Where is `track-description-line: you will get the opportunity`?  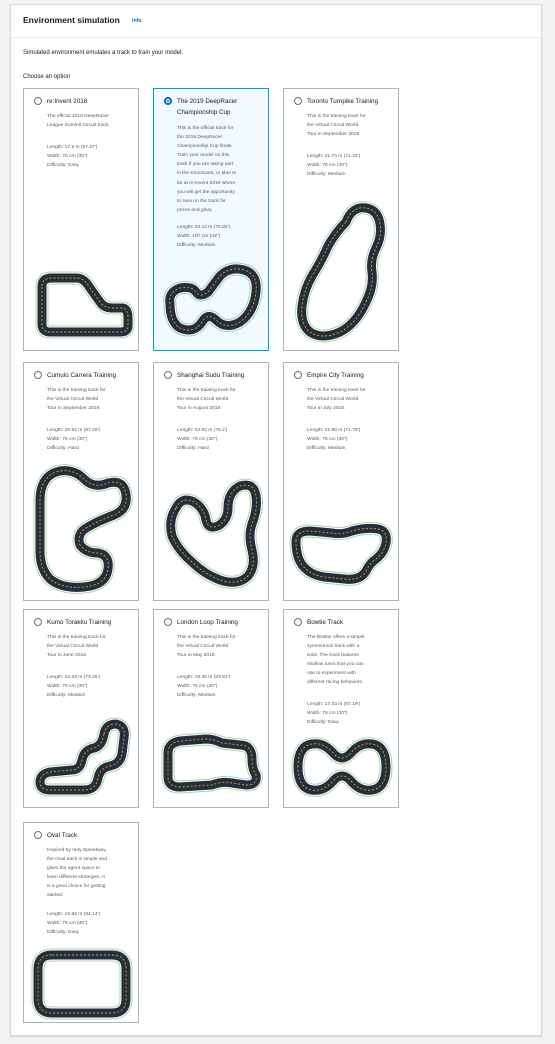 track-description-line: you will get the opportunity is located at coordinates (206, 192).